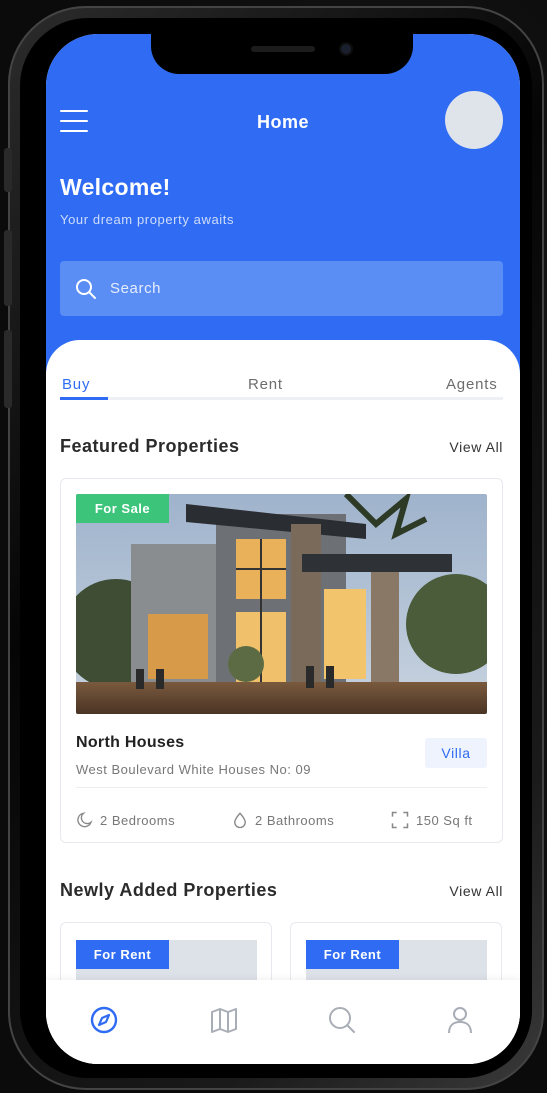 The image size is (547, 1093). I want to click on nav-map, so click(224, 1020).